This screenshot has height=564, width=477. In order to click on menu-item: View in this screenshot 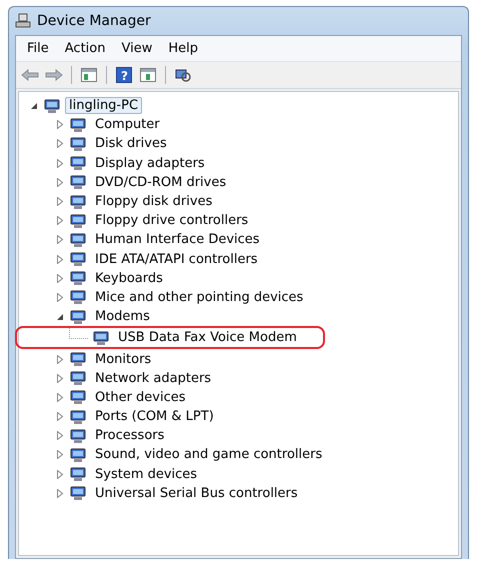, I will do `click(137, 48)`.